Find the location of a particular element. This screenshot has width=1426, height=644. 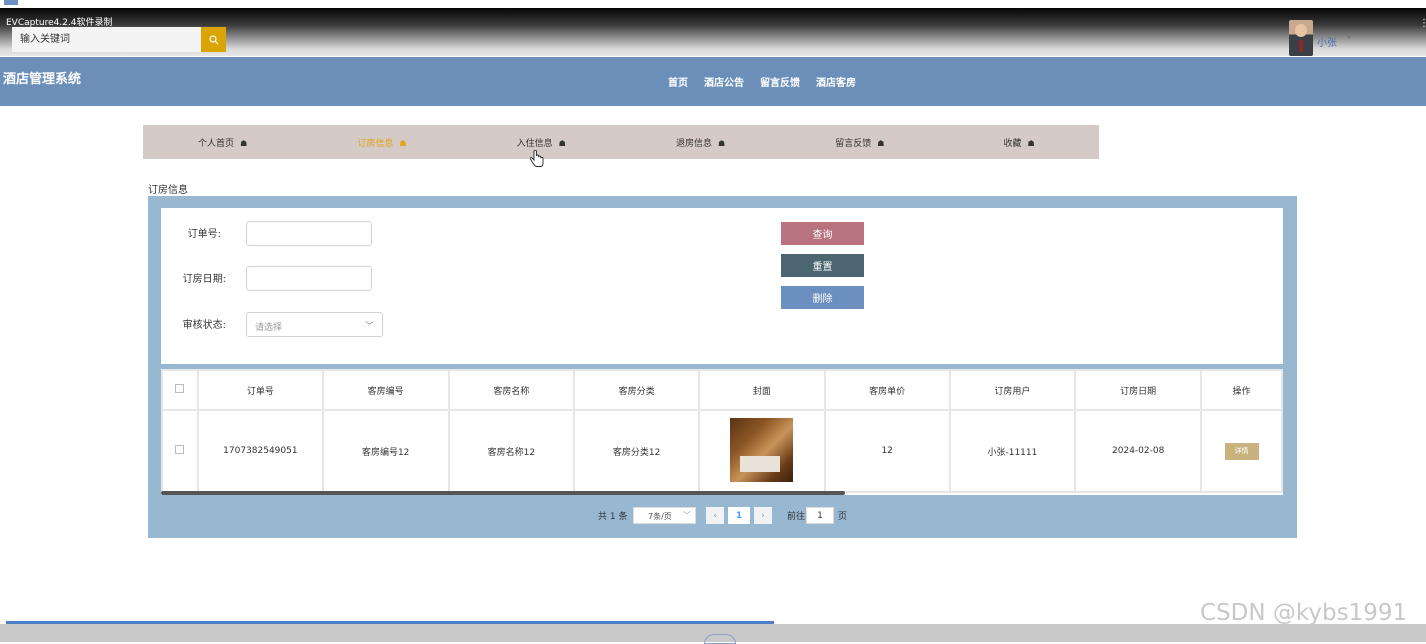

site-header: 酒店管理系统 首页 酒店公告 留言反馈 酒店客房 is located at coordinates (713, 81).